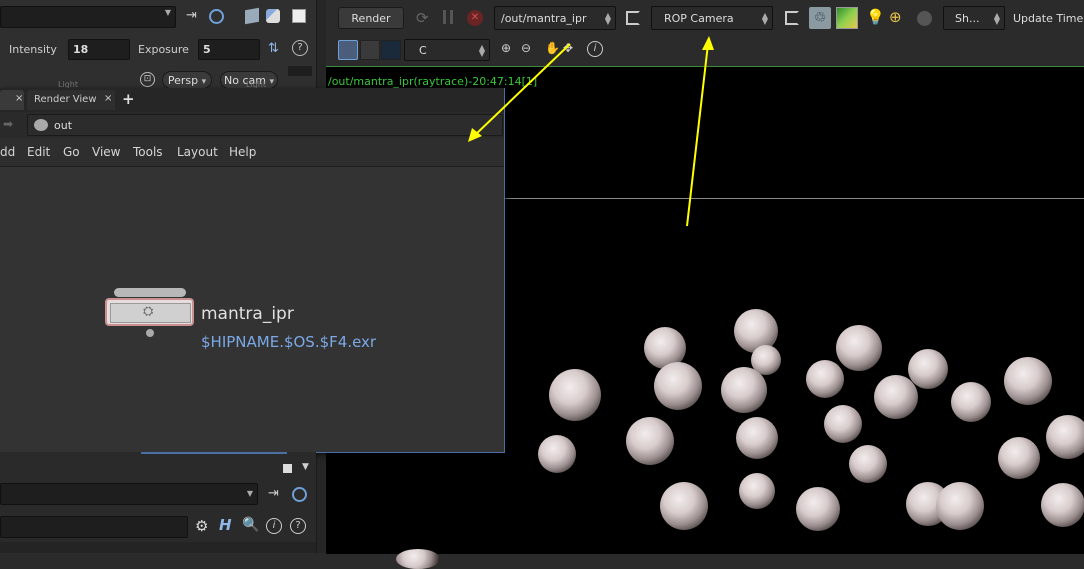  I want to click on arrow-to-path-field, so click(522, 90).